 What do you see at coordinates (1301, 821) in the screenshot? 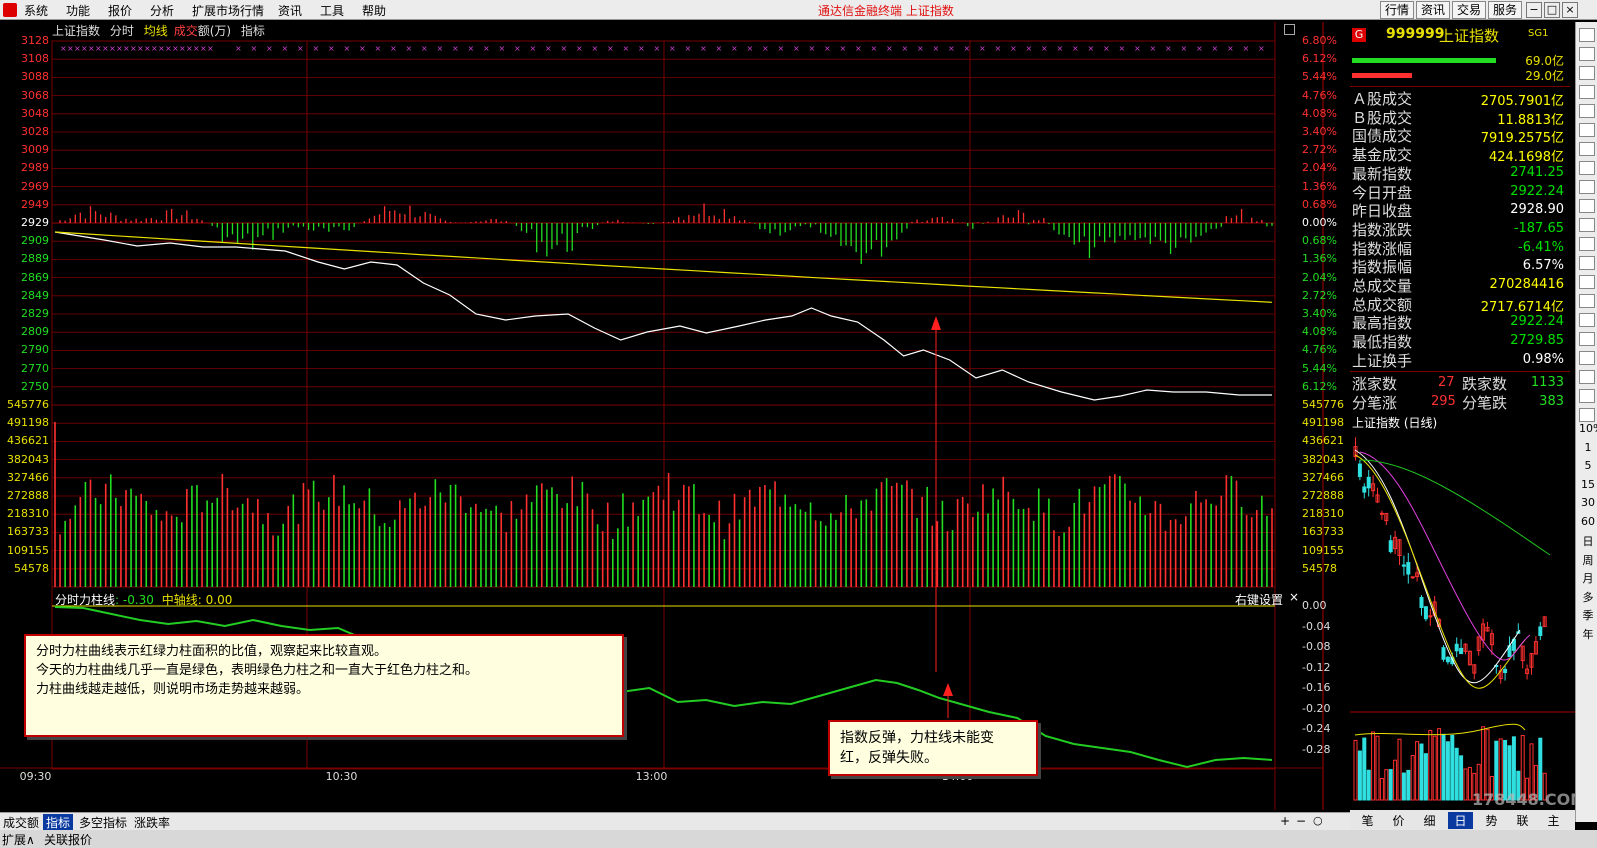
I see `zoom-out-button: −` at bounding box center [1301, 821].